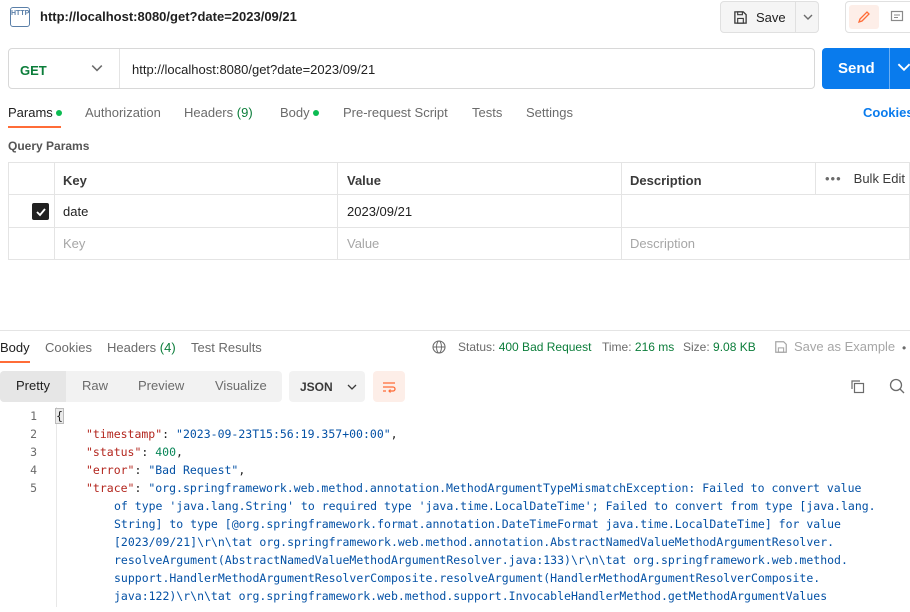 The width and height of the screenshot is (910, 612). I want to click on json-key: "trace", so click(110, 488).